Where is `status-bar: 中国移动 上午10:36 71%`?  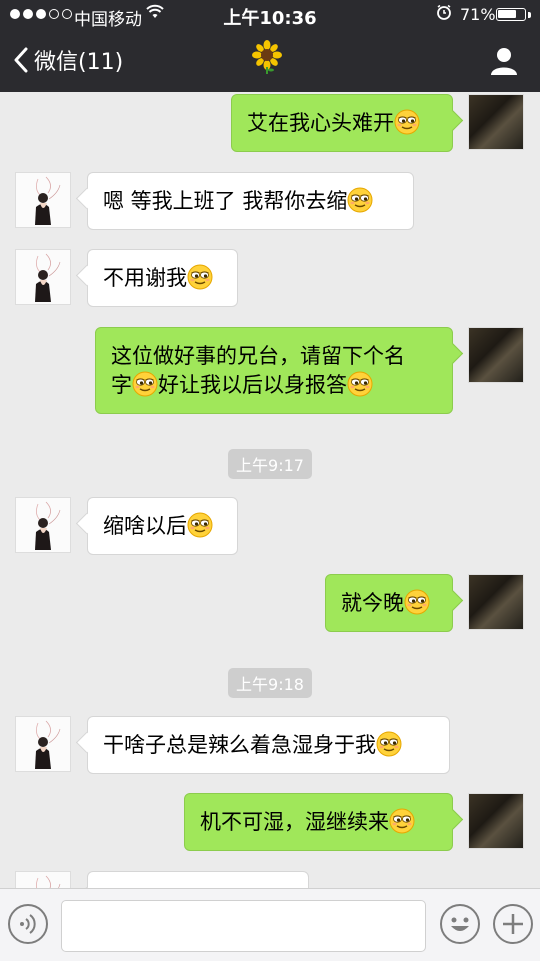 status-bar: 中国移动 上午10:36 71% is located at coordinates (270, 15).